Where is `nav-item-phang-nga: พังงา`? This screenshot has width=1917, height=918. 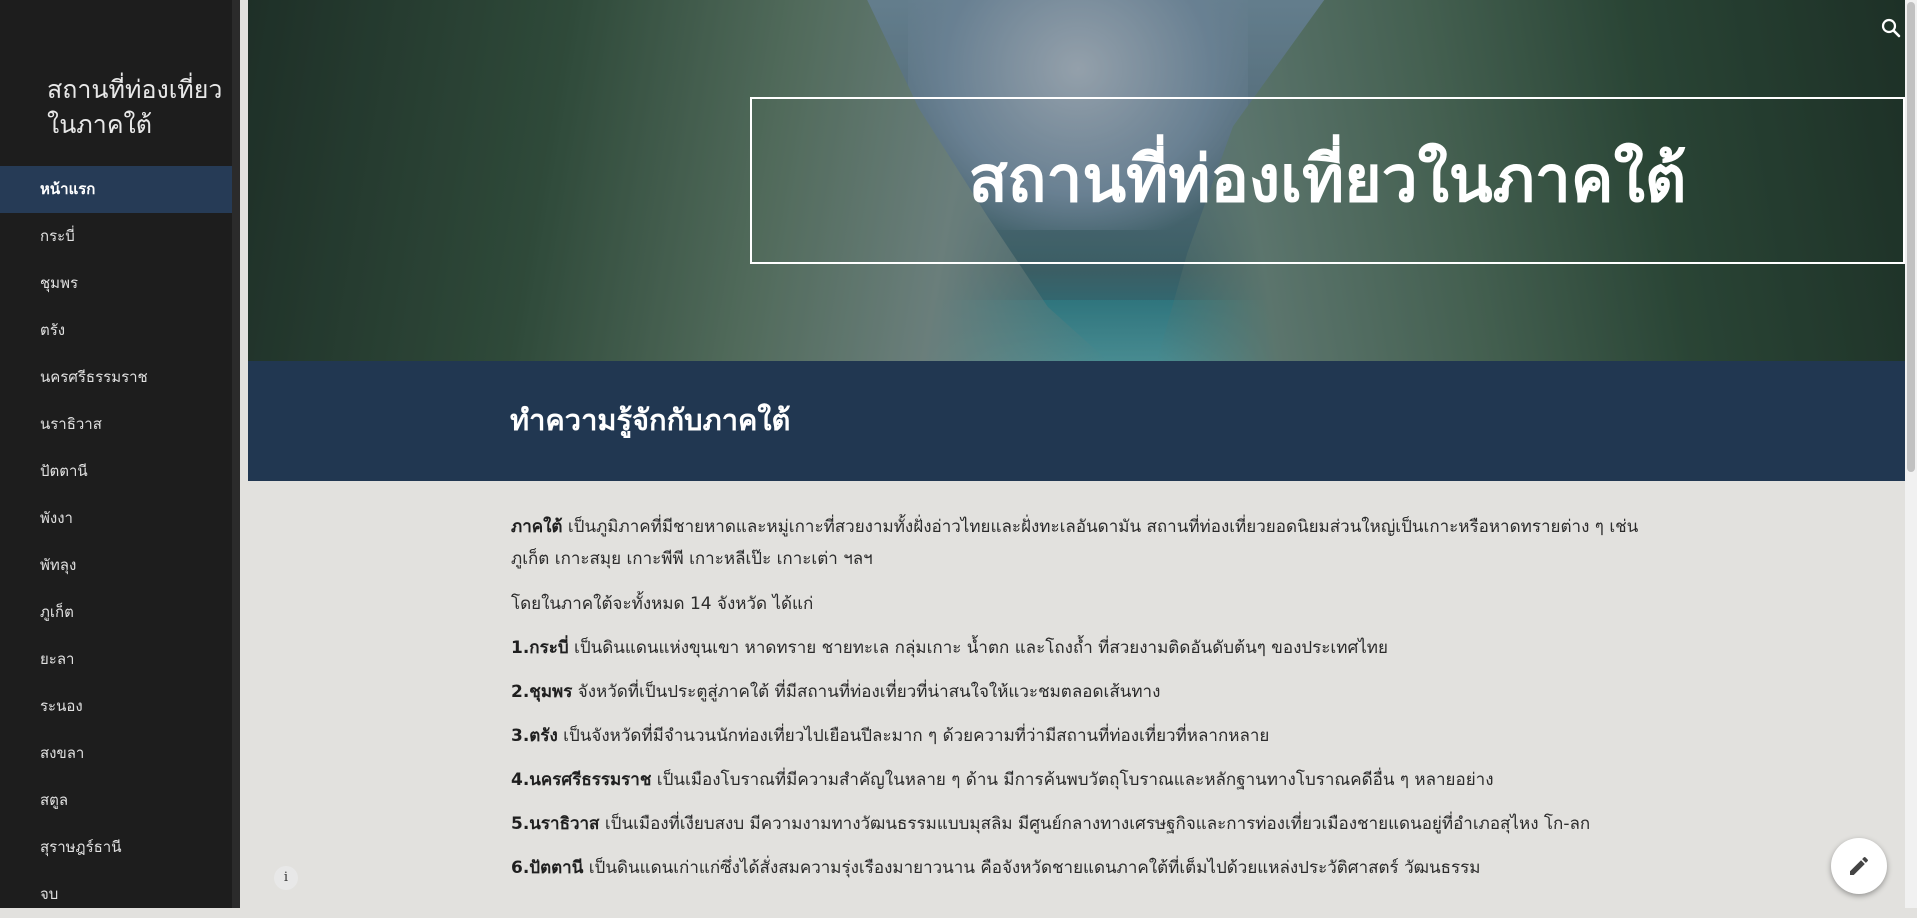
nav-item-phang-nga: พังงา is located at coordinates (120, 518).